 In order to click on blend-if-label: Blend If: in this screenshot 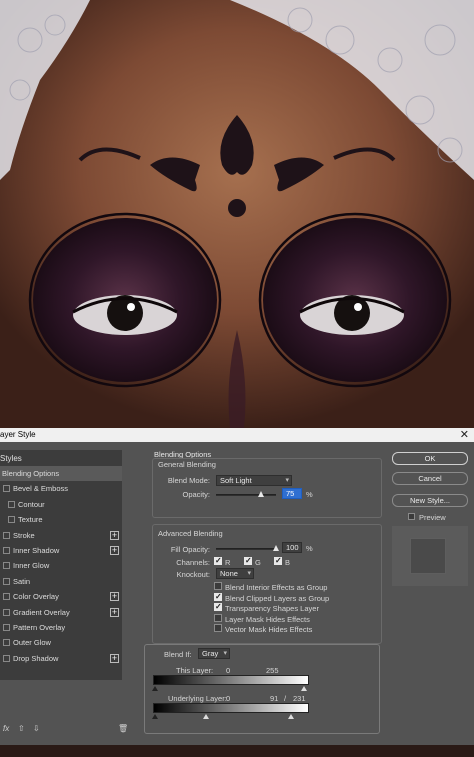, I will do `click(178, 654)`.